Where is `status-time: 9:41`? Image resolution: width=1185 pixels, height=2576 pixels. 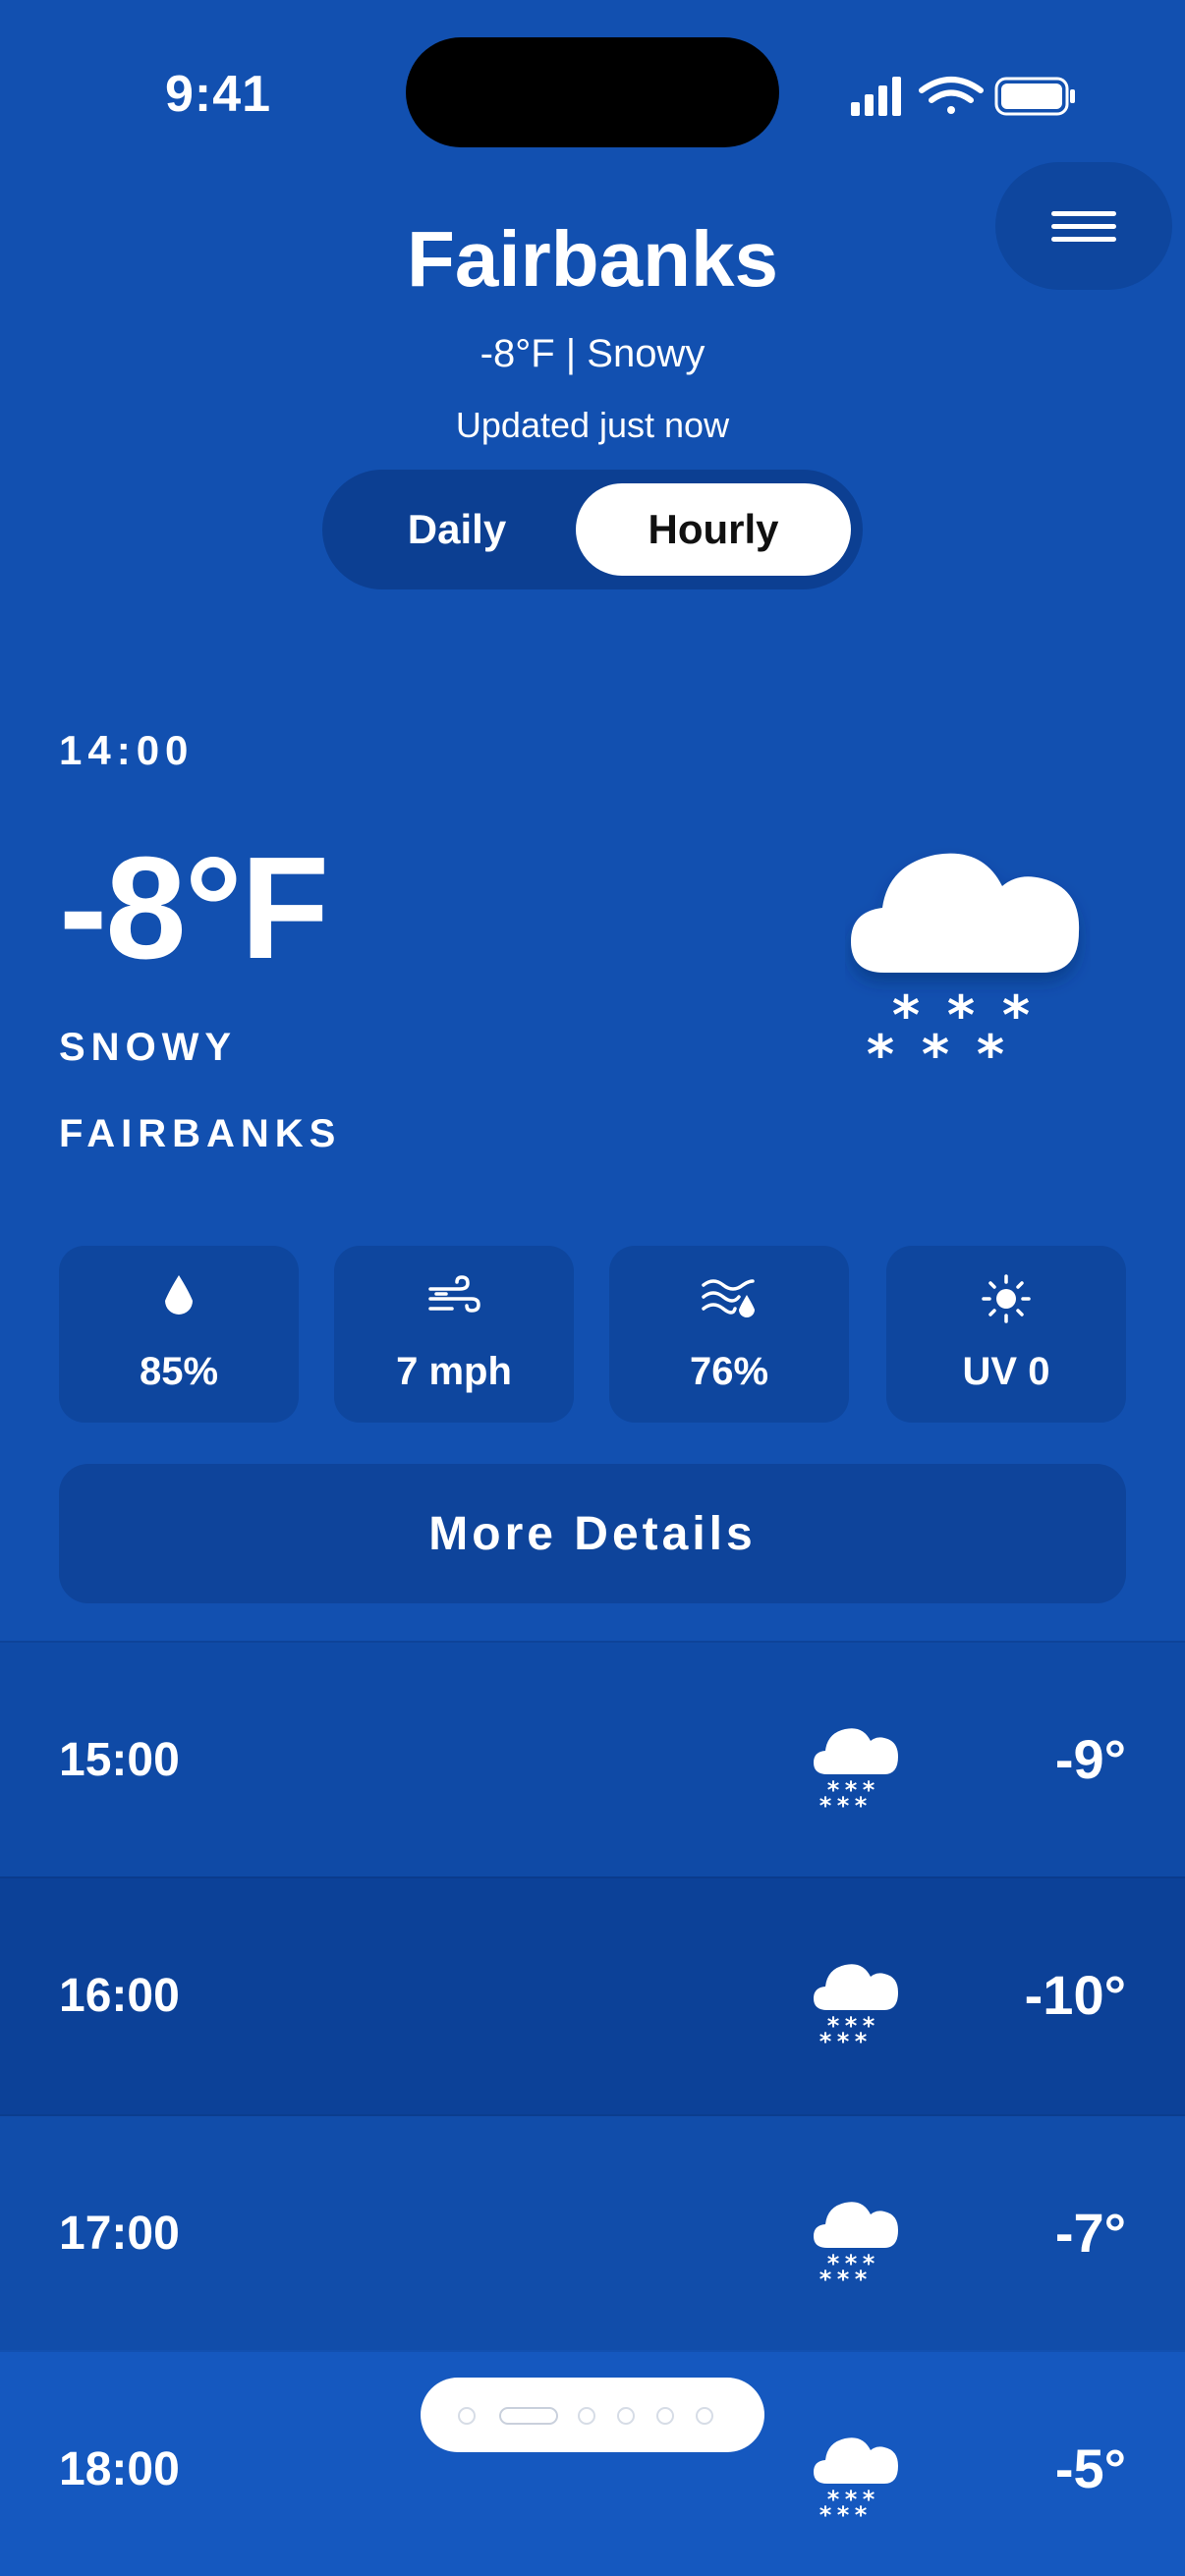
status-time: 9:41 is located at coordinates (219, 94).